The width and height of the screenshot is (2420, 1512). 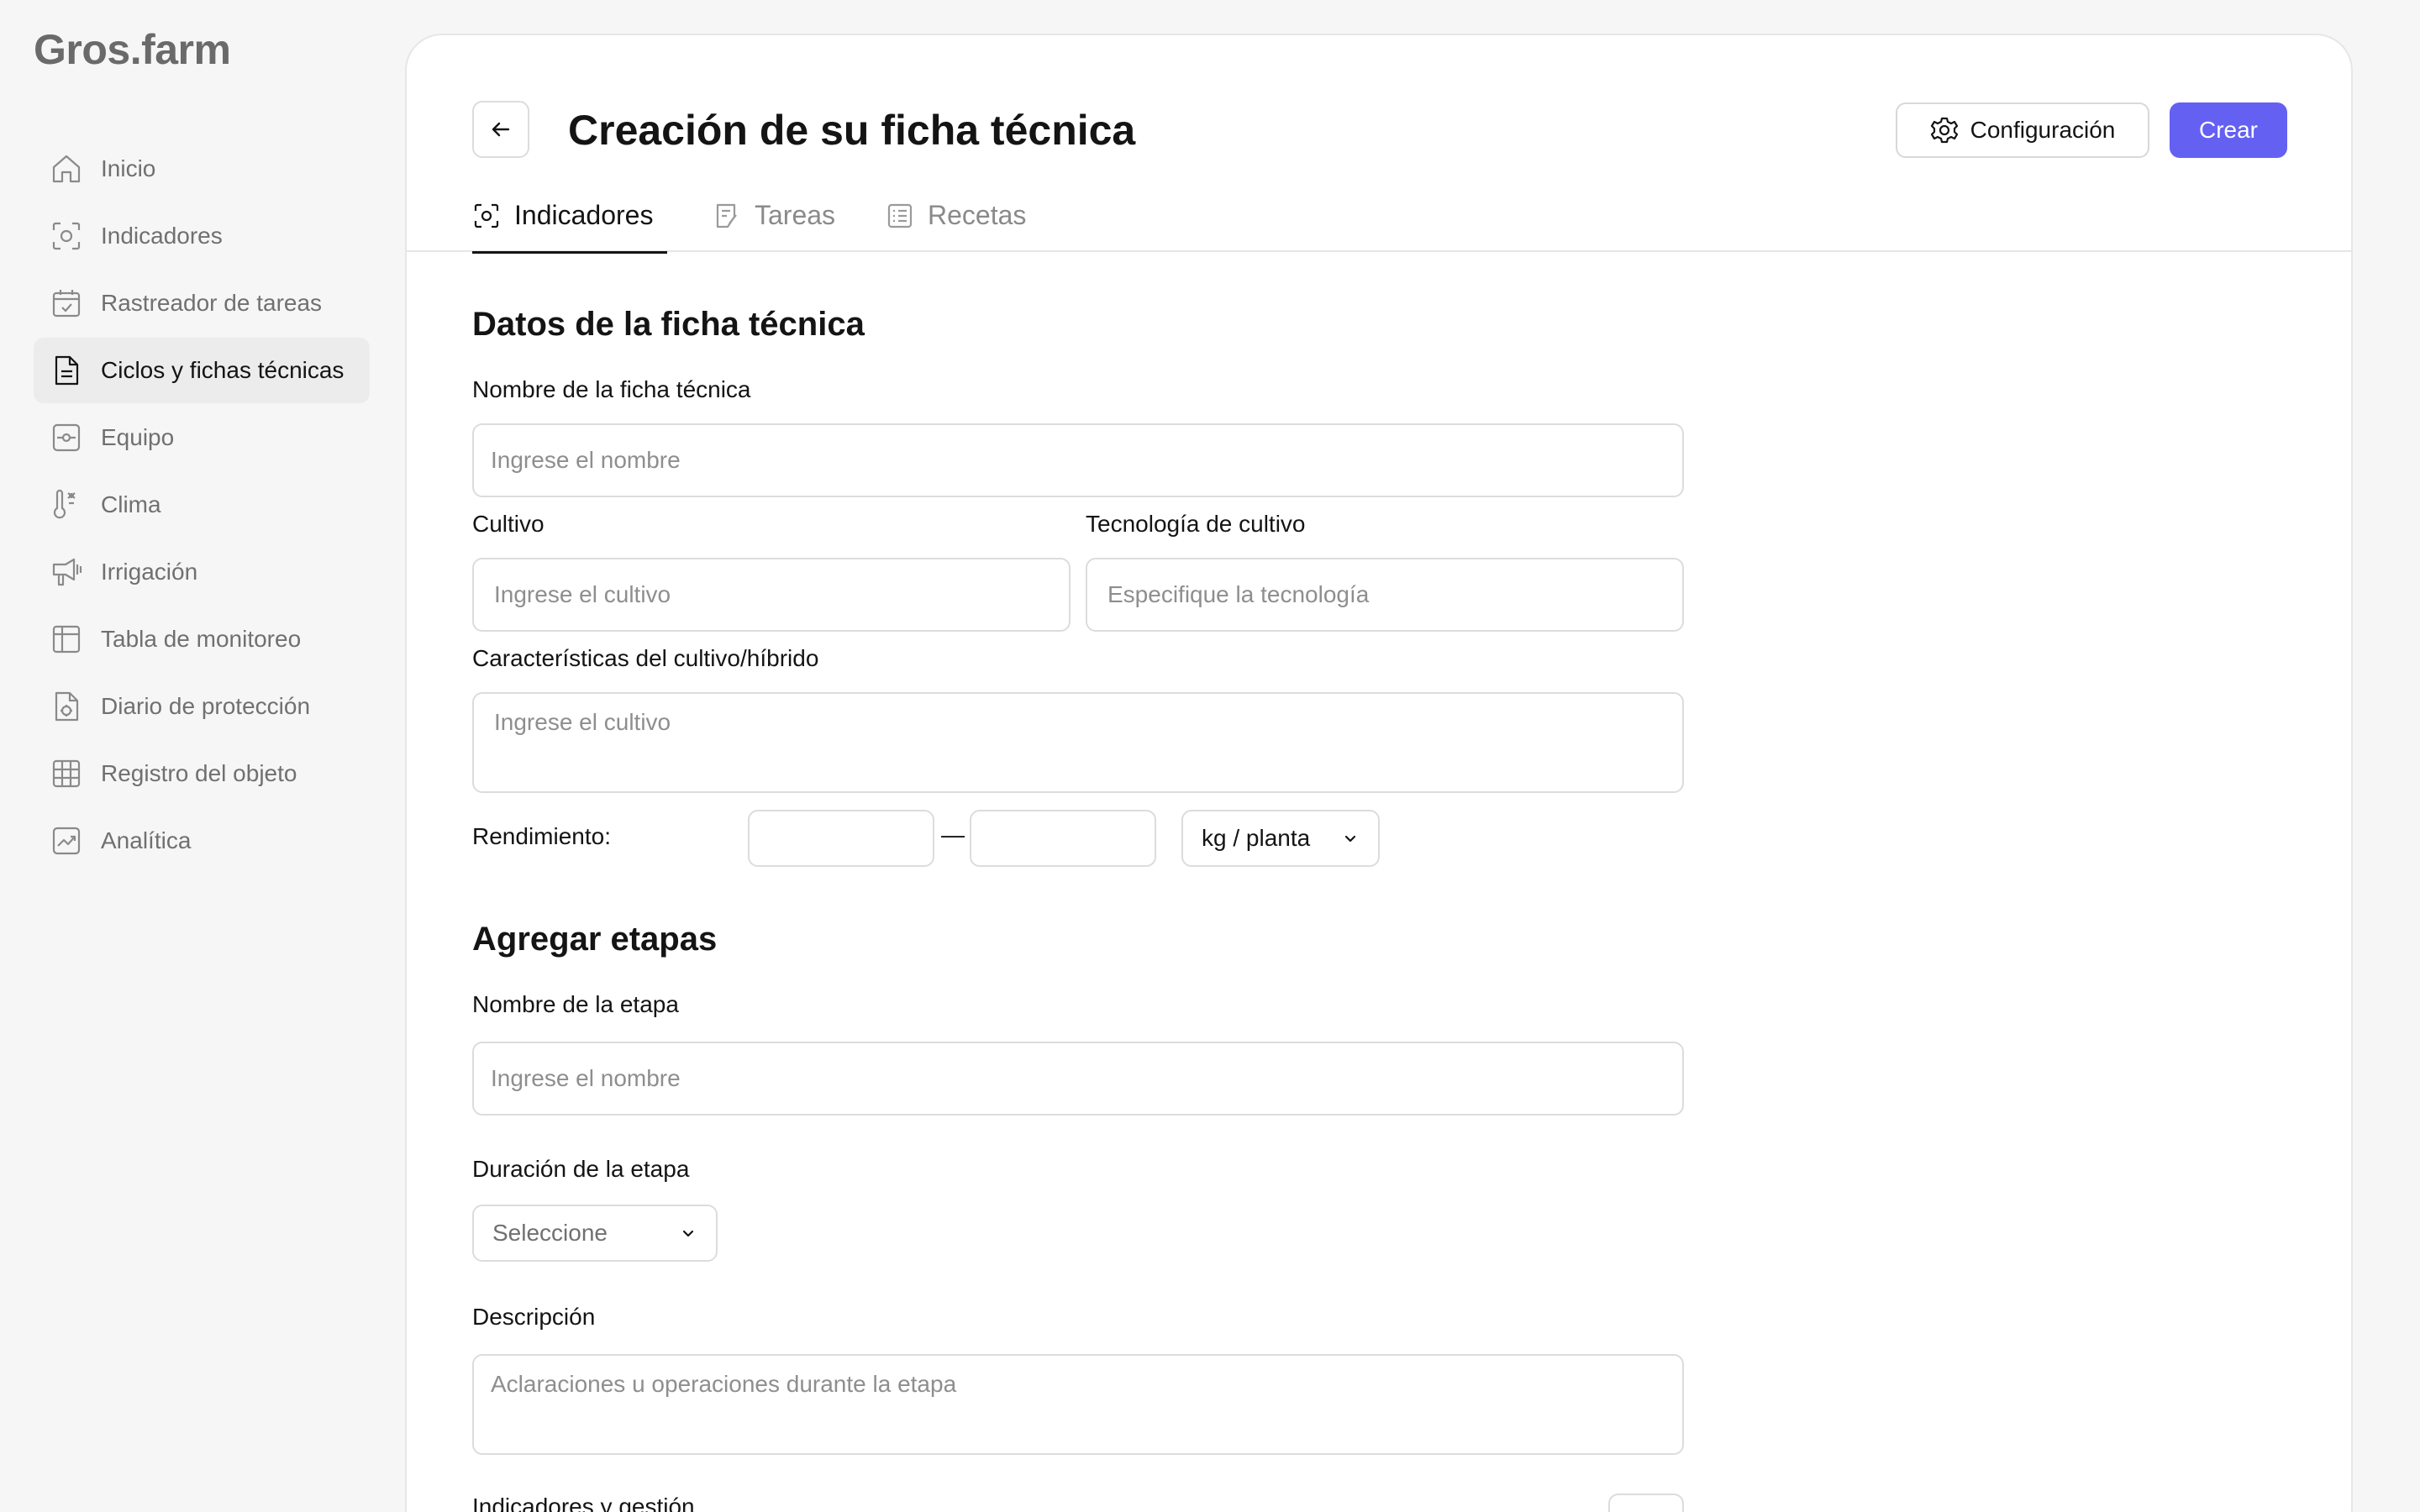 I want to click on tab-indicadores: Indicadores, so click(x=569, y=227).